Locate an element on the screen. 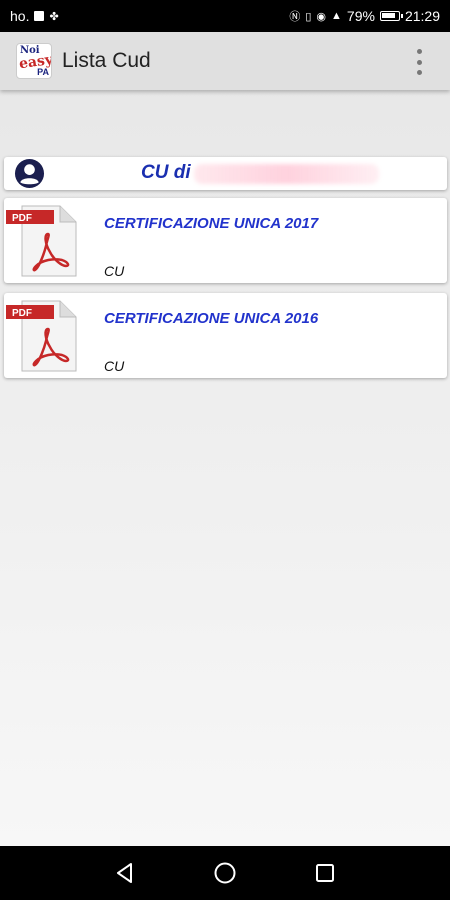 Image resolution: width=450 pixels, height=900 pixels. app-logo: Noi easy PA is located at coordinates (34, 61).